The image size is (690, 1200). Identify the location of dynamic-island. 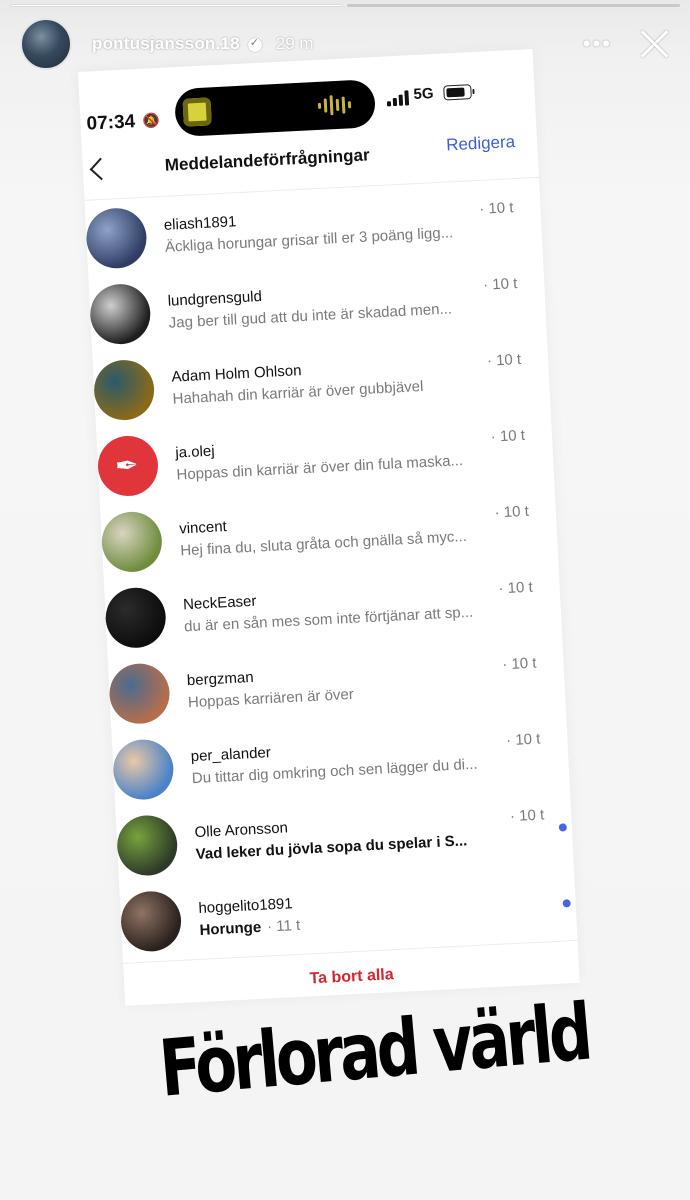
(275, 108).